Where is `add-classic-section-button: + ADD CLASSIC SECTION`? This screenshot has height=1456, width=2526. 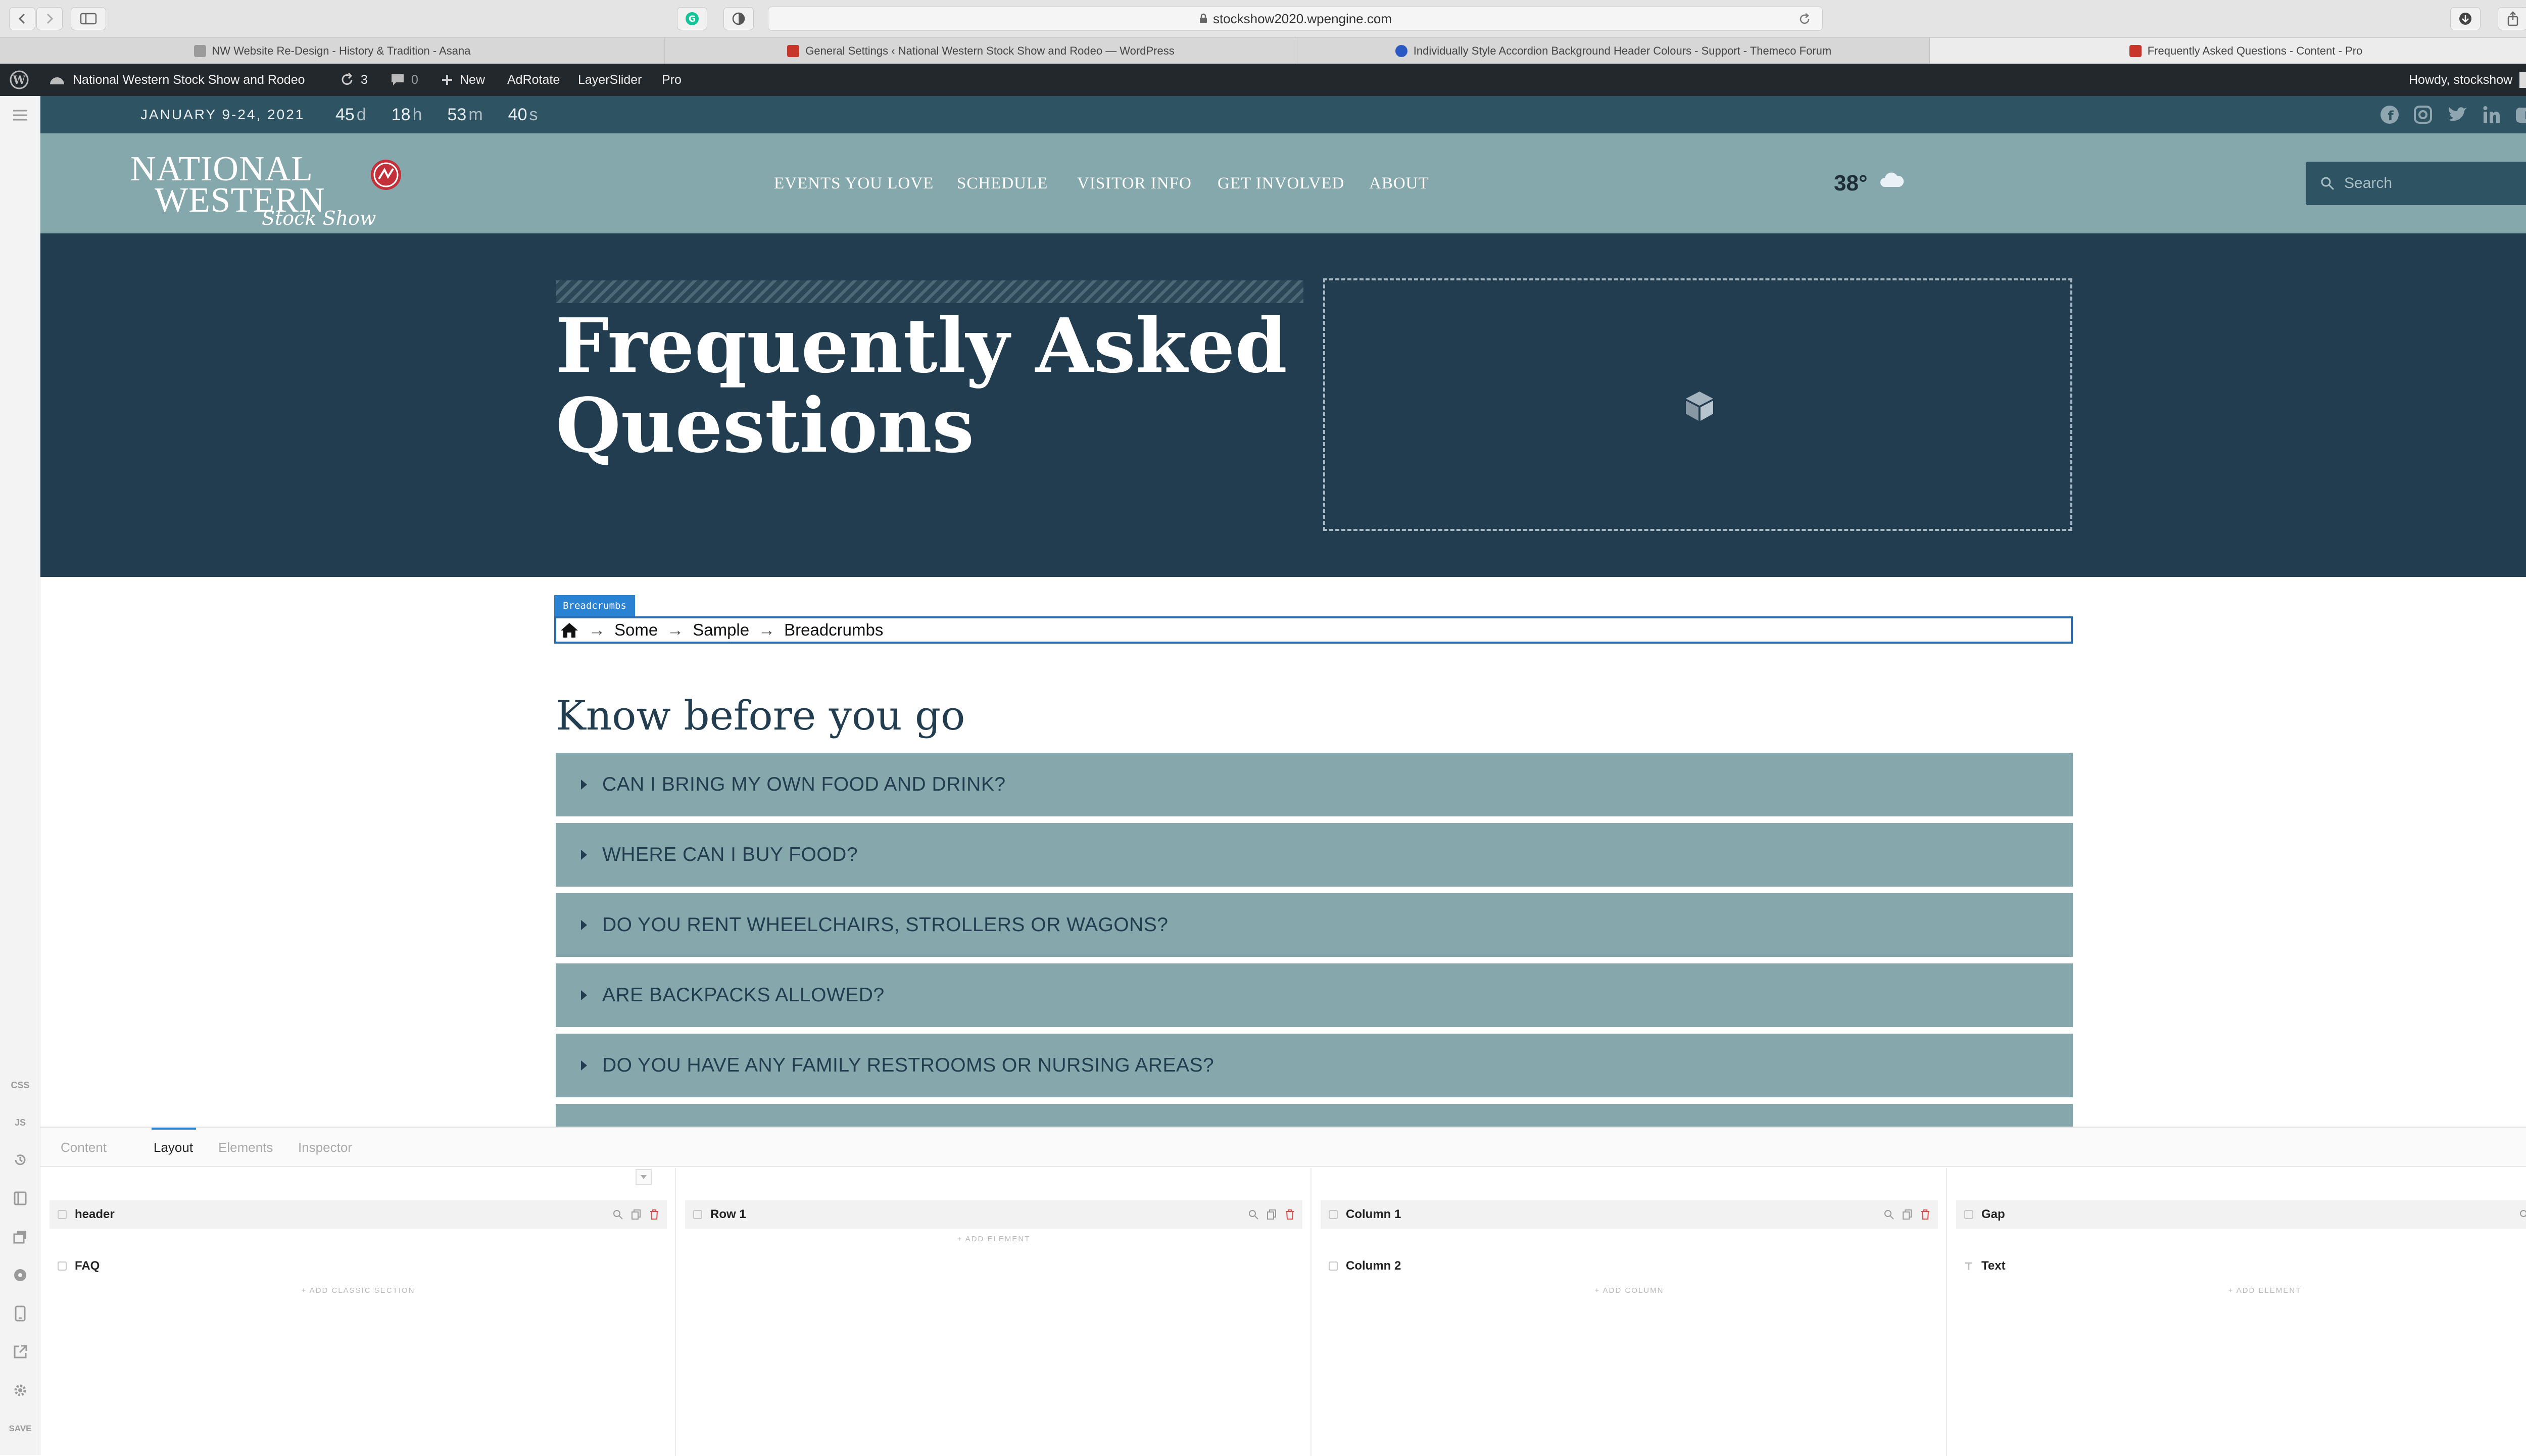 add-classic-section-button: + ADD CLASSIC SECTION is located at coordinates (358, 1290).